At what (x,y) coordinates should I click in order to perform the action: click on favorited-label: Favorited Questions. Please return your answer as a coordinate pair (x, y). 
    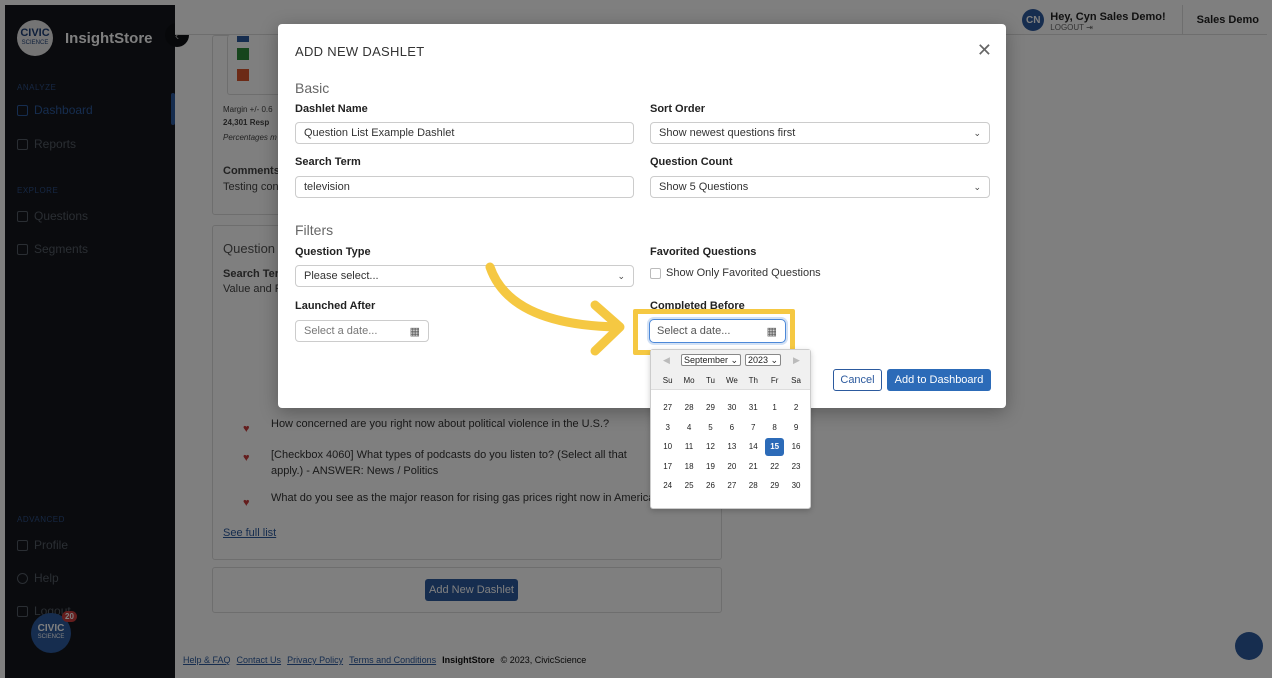
    Looking at the image, I should click on (703, 252).